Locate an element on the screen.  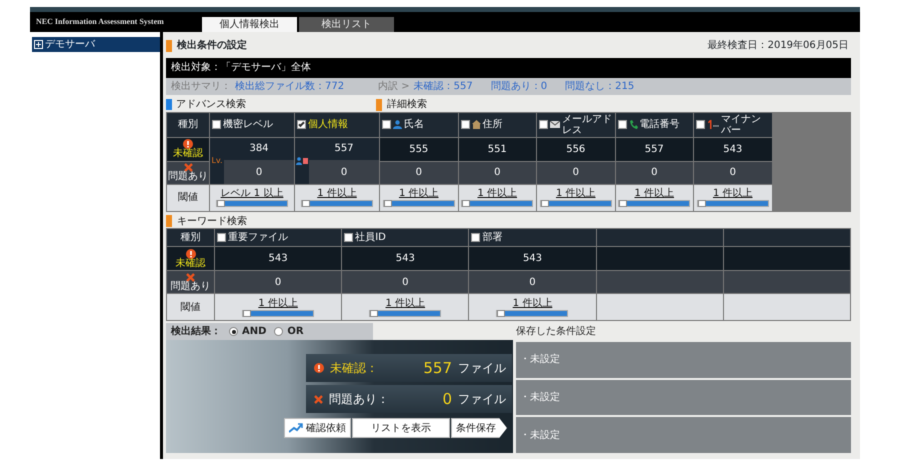
show-list-button: リストを表示 is located at coordinates (401, 428).